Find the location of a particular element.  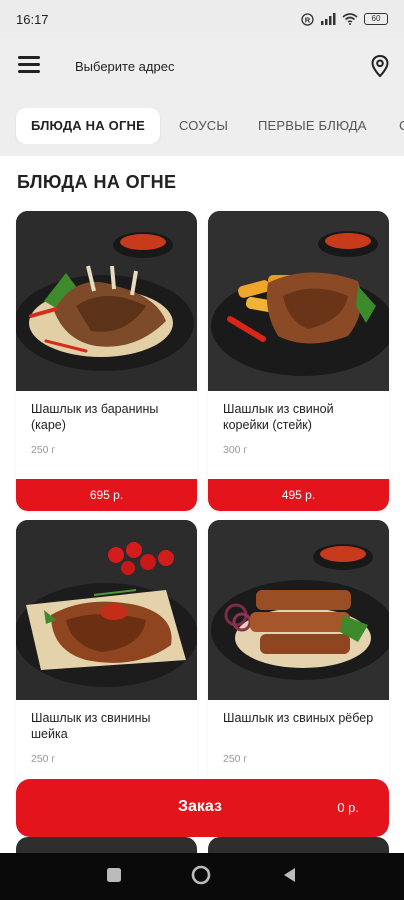

address-selector: Выберите адрес is located at coordinates (124, 66).